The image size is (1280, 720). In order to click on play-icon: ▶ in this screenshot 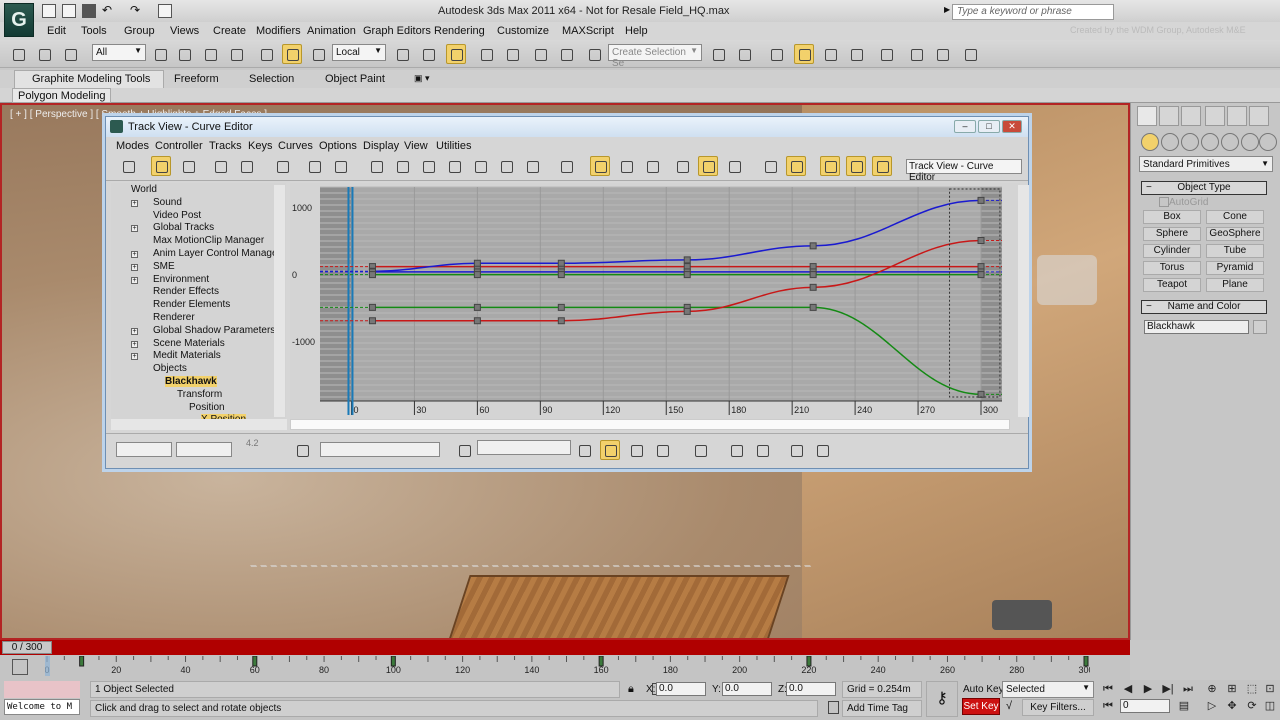, I will do `click(1148, 689)`.